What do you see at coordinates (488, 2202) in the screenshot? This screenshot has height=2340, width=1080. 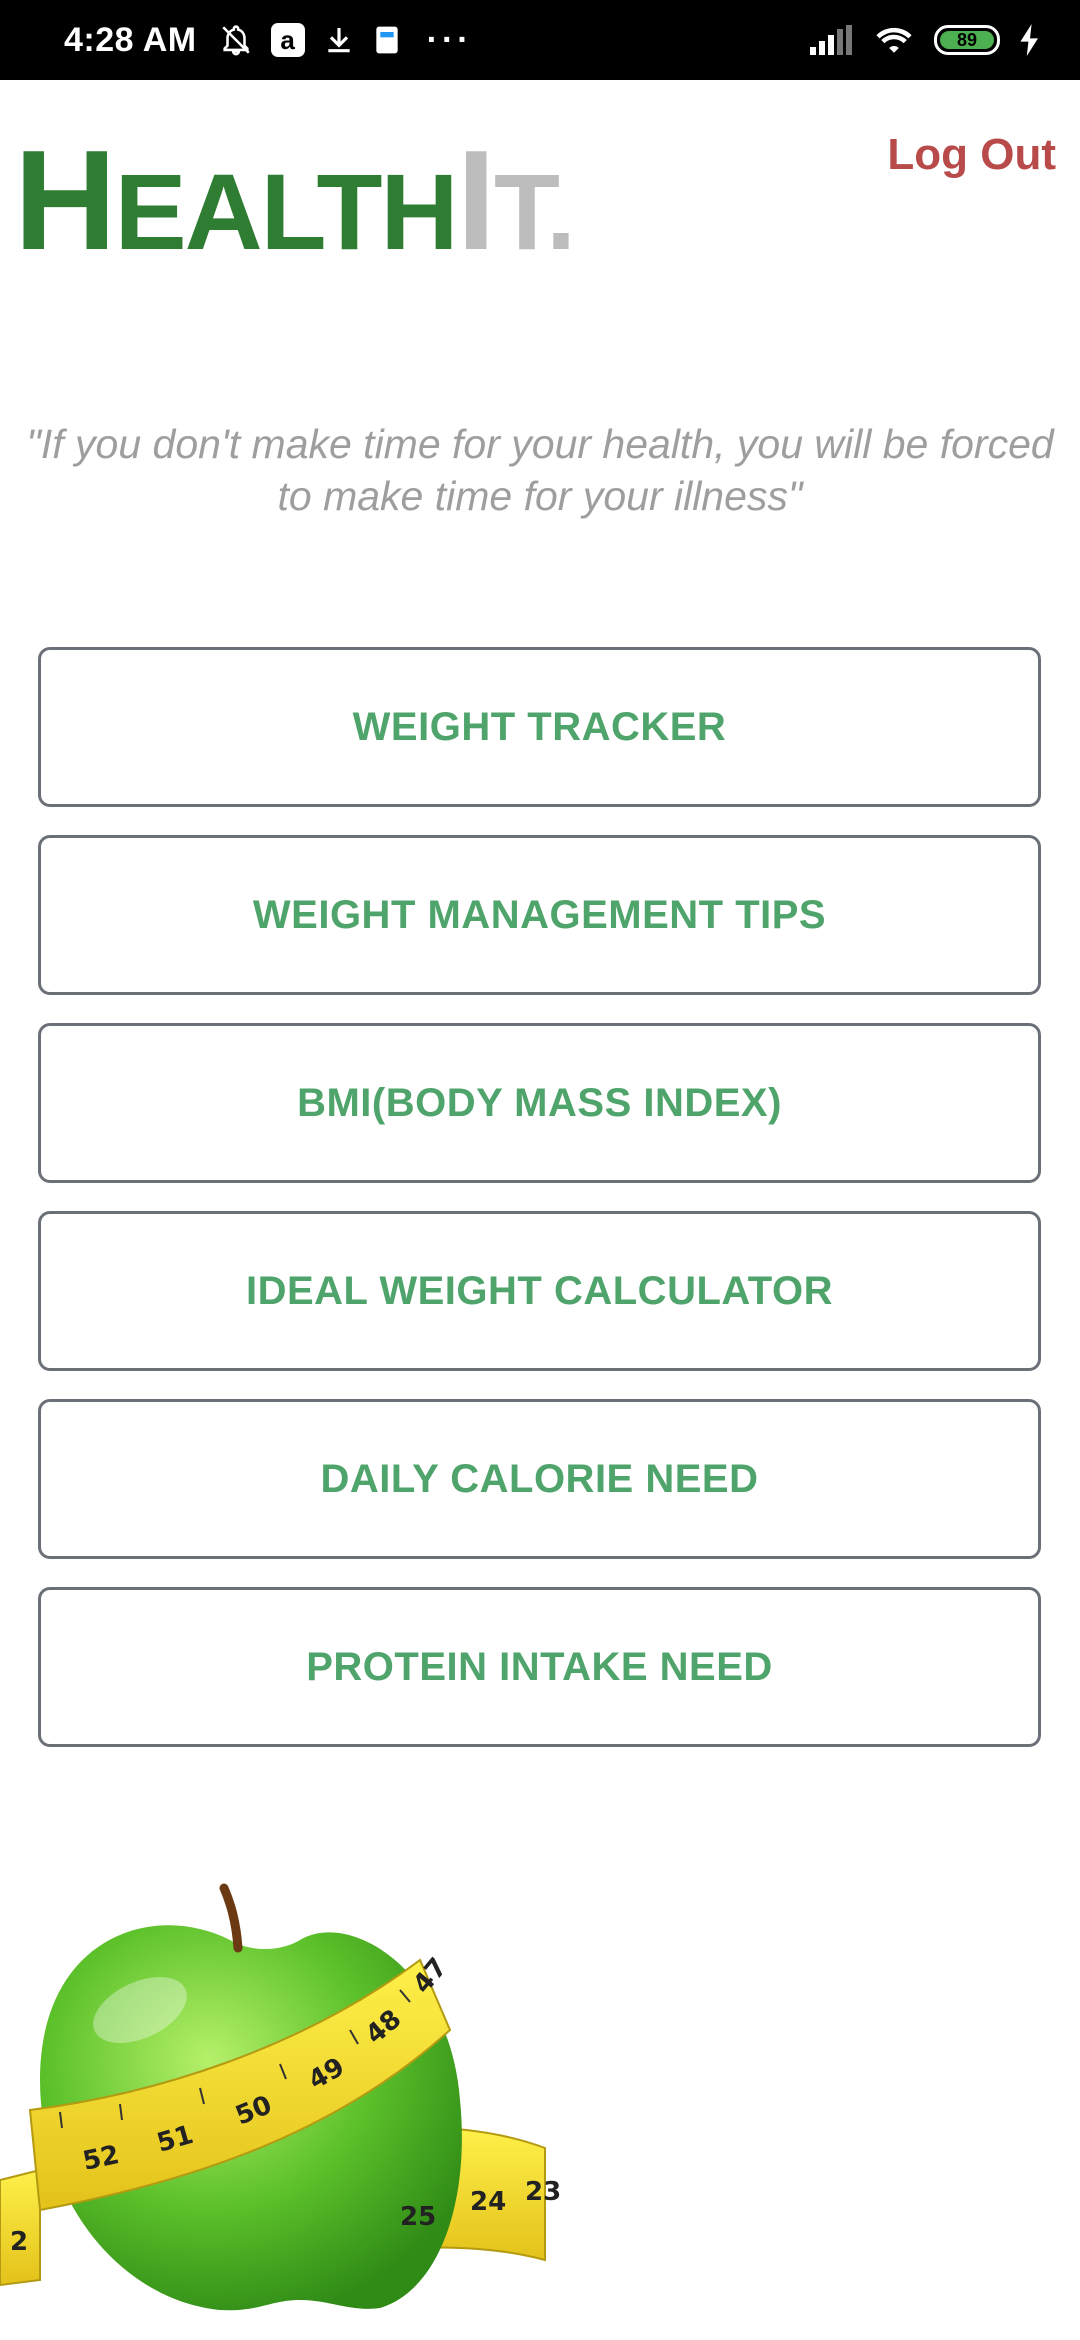 I see `tape-number-24: 24` at bounding box center [488, 2202].